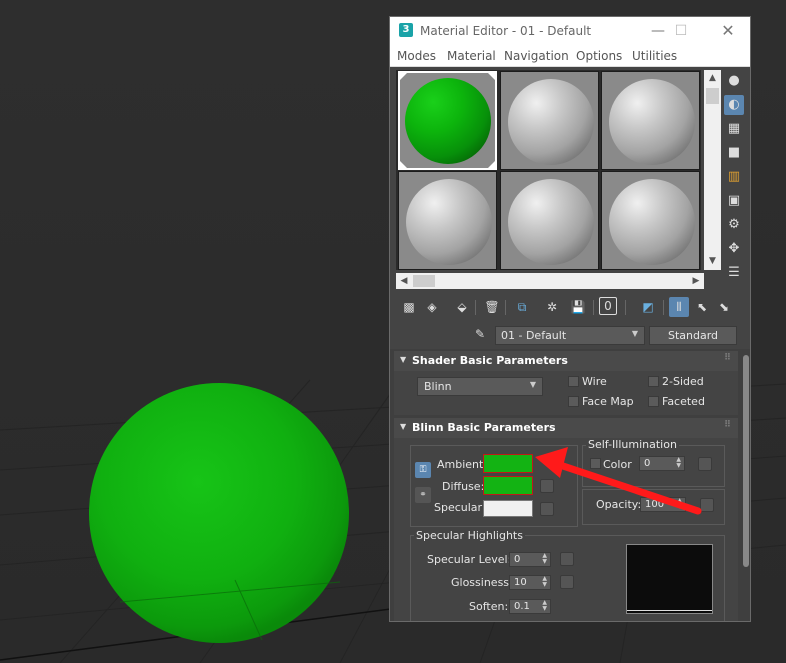  I want to click on glossiness-value: 10, so click(520, 582).